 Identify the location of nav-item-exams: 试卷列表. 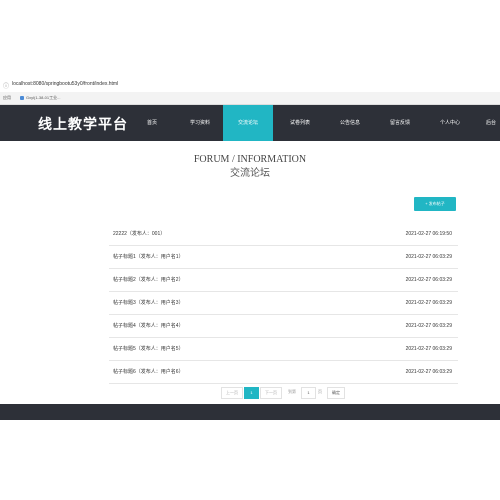
(300, 123).